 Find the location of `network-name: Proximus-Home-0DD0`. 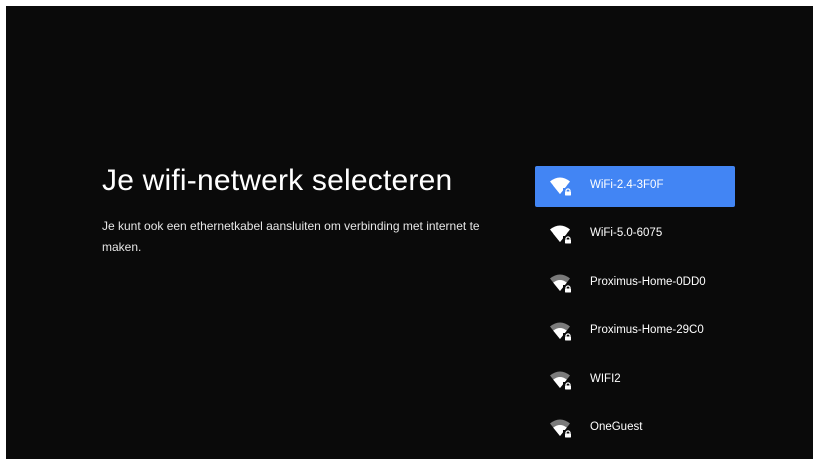

network-name: Proximus-Home-0DD0 is located at coordinates (648, 281).